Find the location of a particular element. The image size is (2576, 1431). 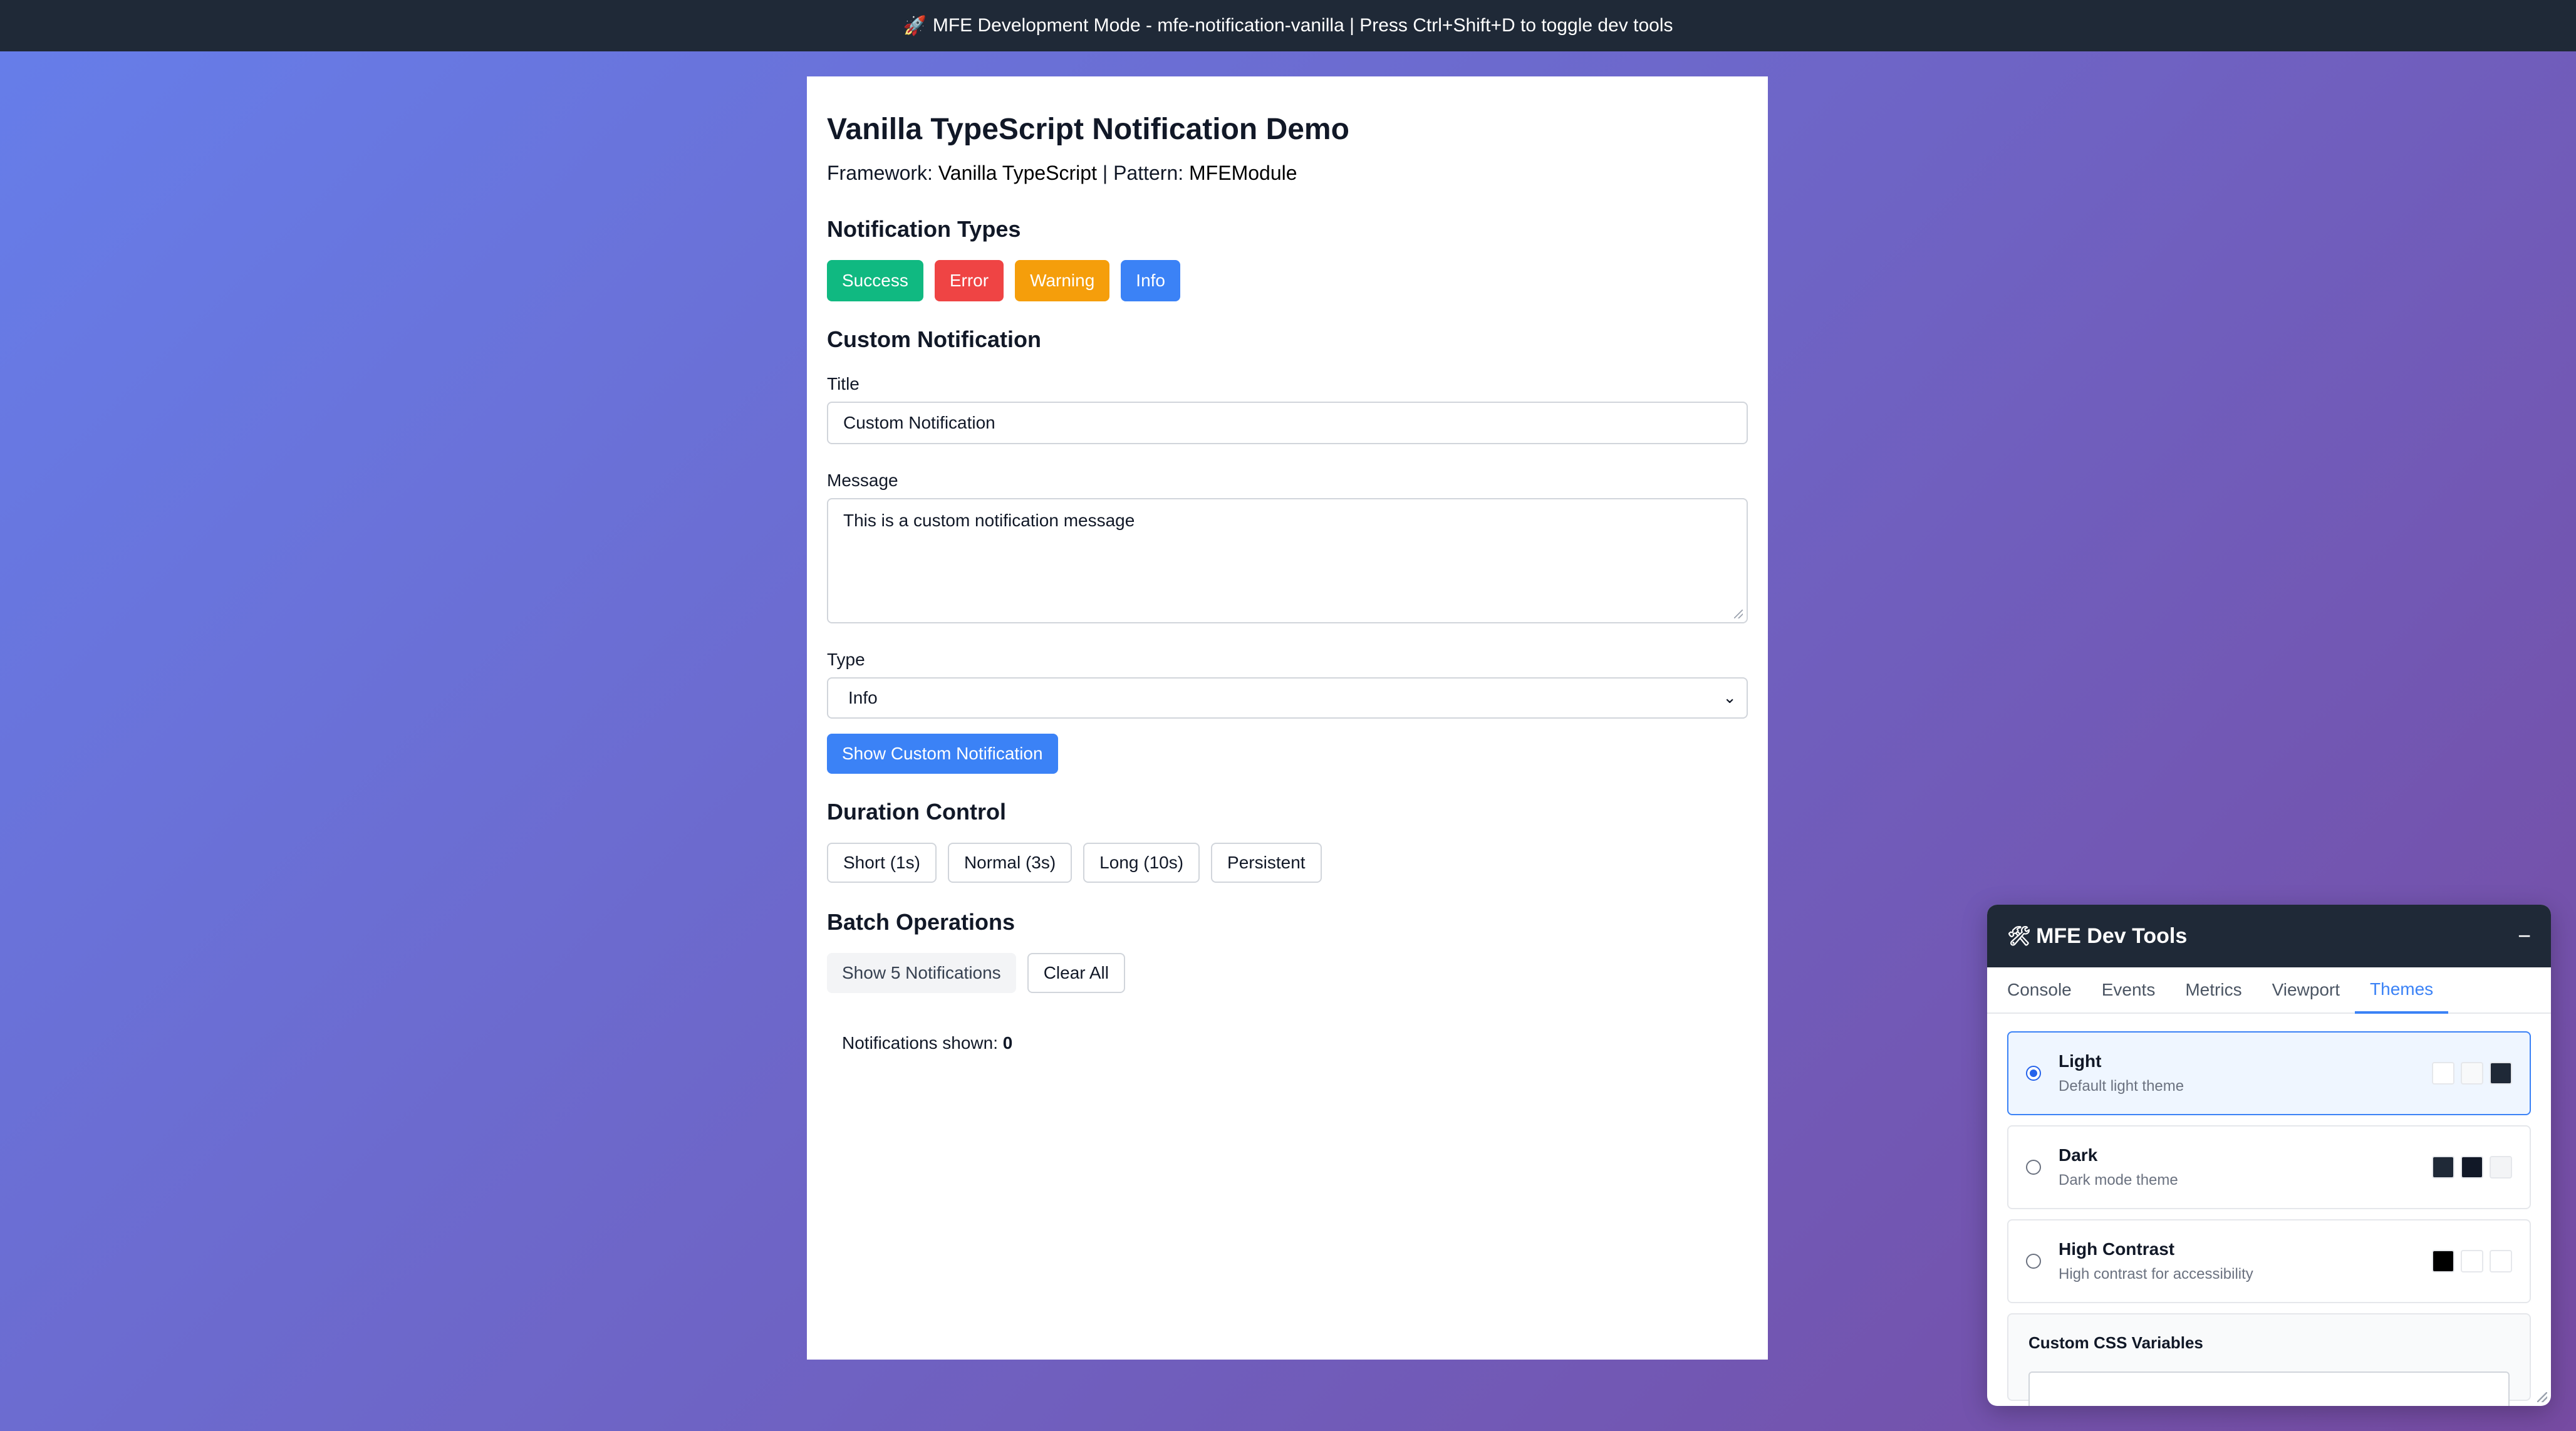

info-button: Info is located at coordinates (1150, 280).